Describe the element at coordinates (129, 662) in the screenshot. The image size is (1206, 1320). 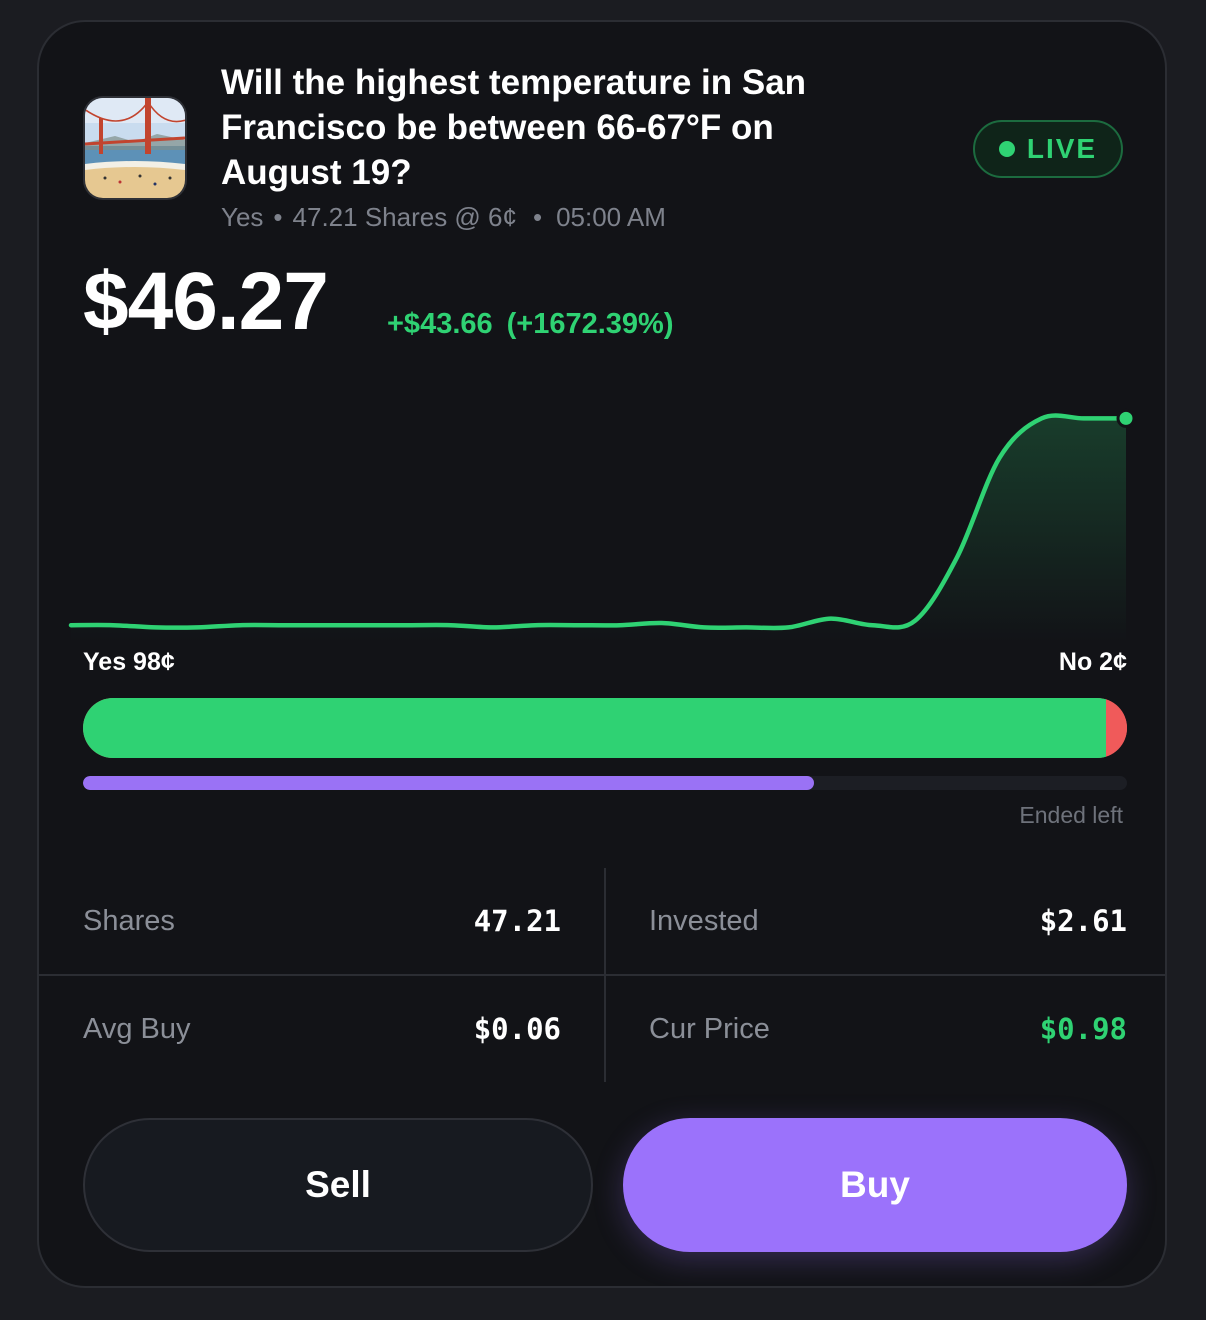
I see `yes-probability-label: Yes 98¢` at that location.